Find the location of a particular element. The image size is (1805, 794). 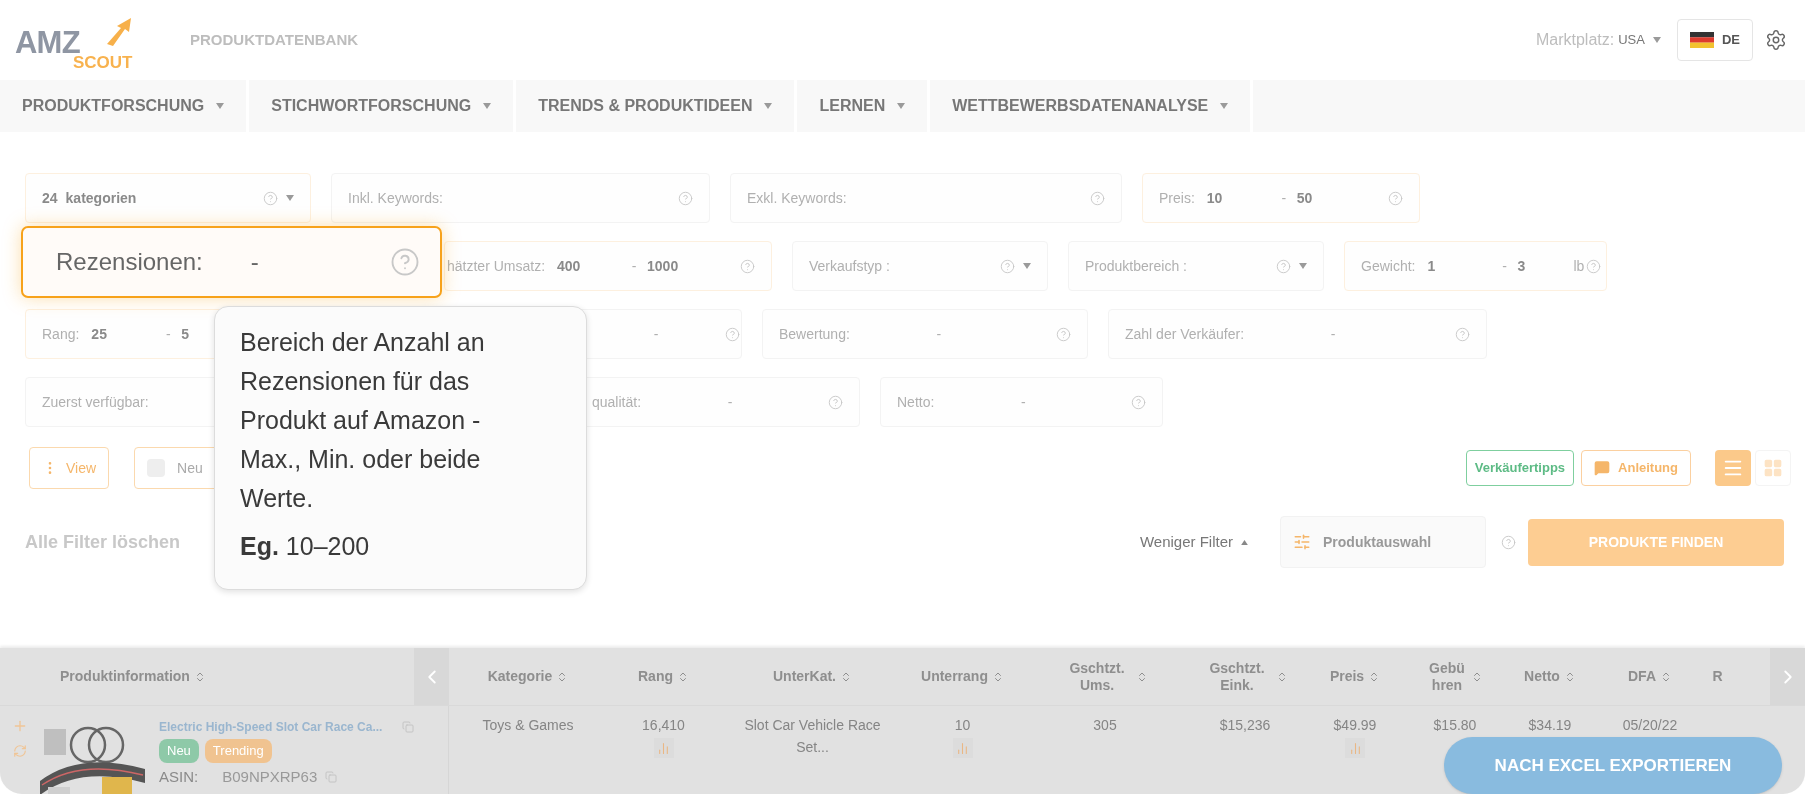

category-count: 24 is located at coordinates (50, 198).